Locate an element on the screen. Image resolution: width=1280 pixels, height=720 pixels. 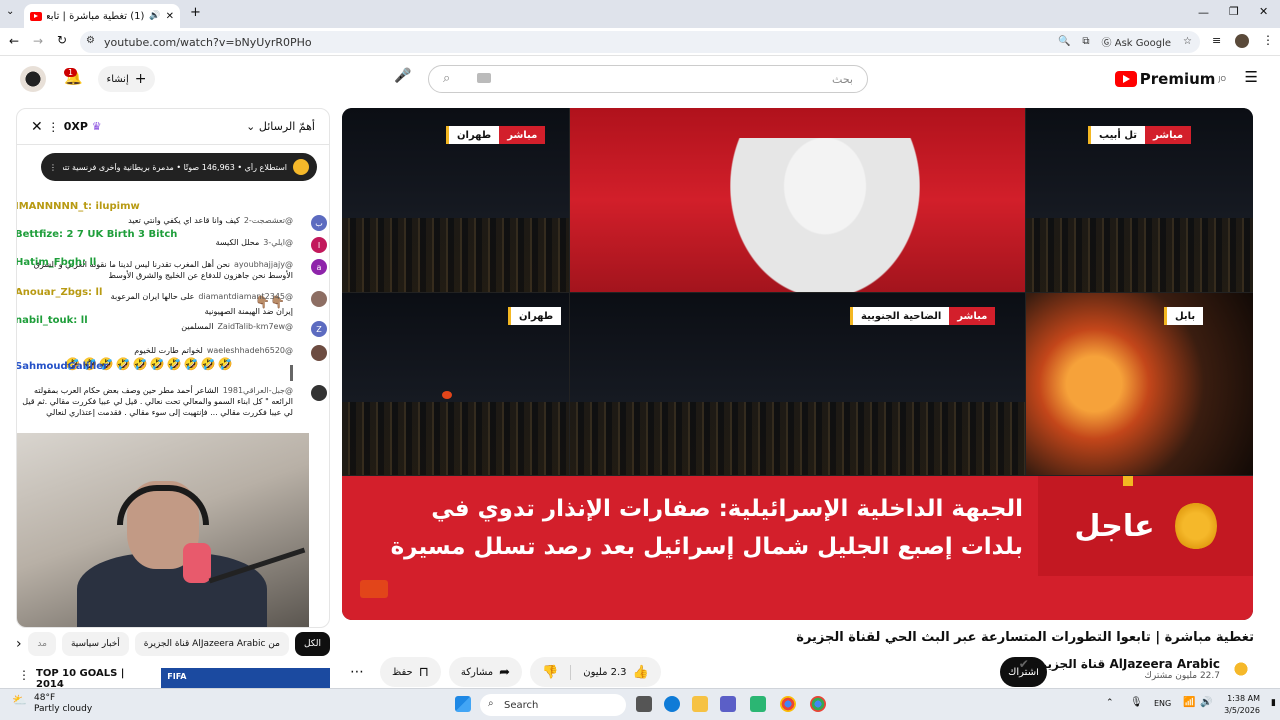
author-avatar: I is located at coordinates (319, 245).